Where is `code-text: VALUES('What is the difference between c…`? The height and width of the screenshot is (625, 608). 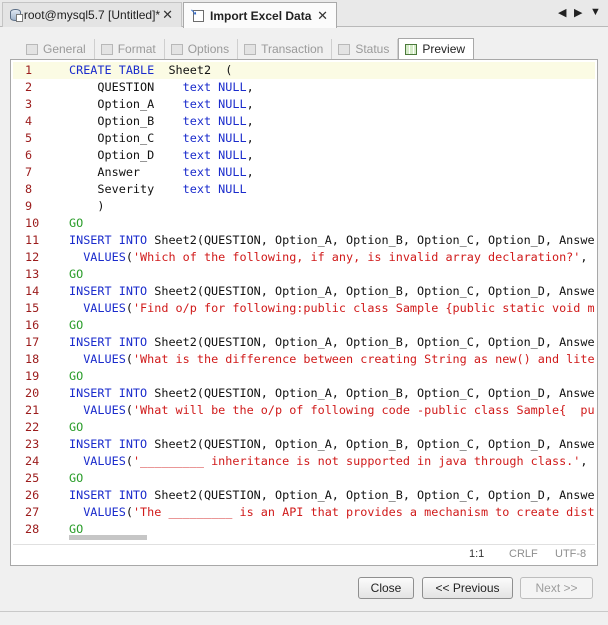 code-text: VALUES('What is the difference between c… is located at coordinates (332, 359).